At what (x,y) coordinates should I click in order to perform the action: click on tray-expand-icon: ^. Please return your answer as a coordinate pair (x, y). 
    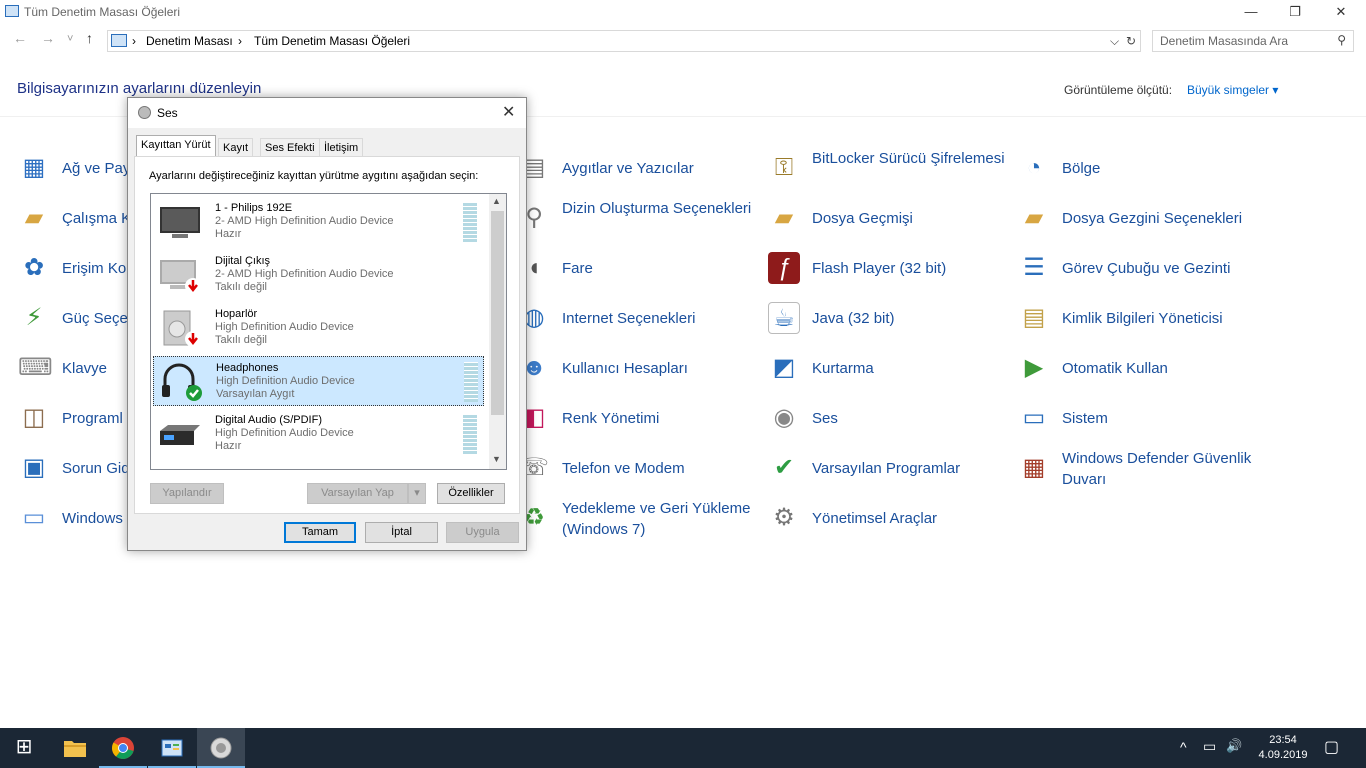
    Looking at the image, I should click on (1183, 747).